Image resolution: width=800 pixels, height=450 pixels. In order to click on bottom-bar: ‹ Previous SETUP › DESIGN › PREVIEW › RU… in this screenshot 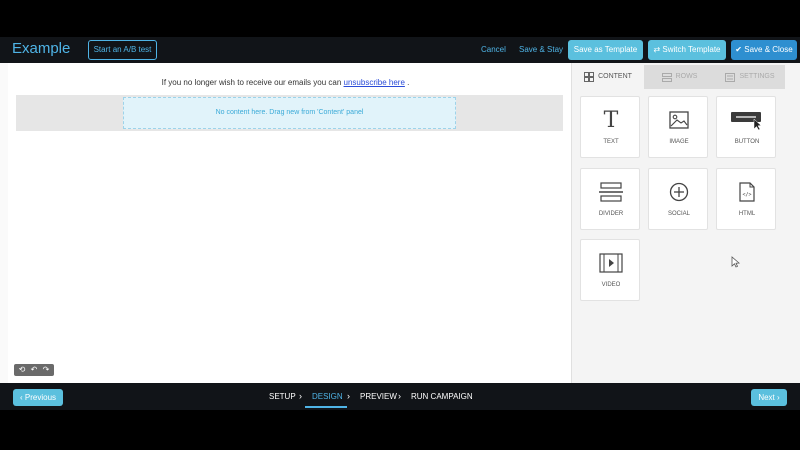, I will do `click(400, 396)`.